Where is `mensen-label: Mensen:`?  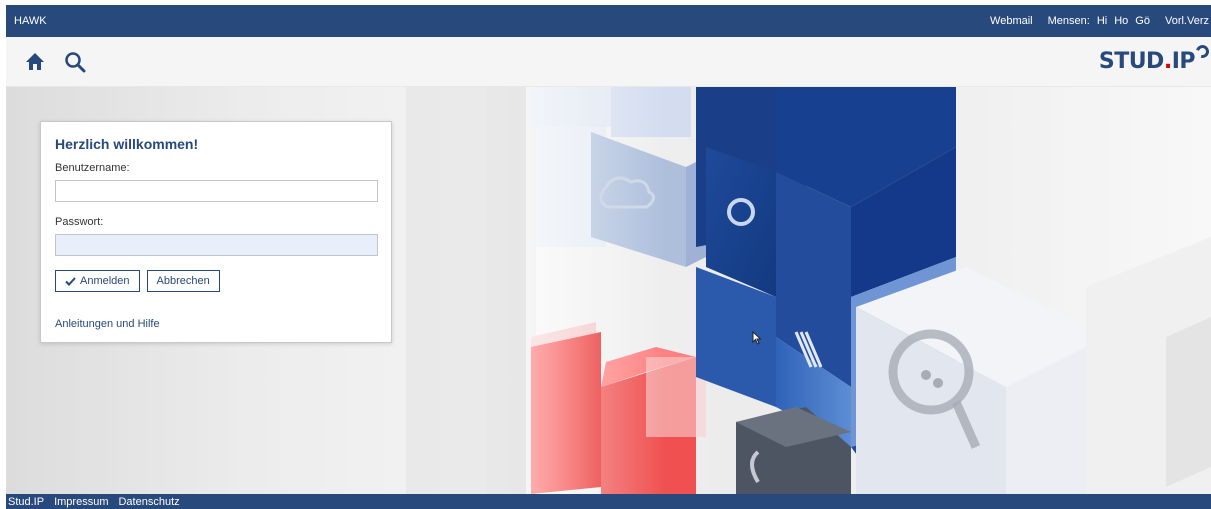 mensen-label: Mensen: is located at coordinates (1068, 21).